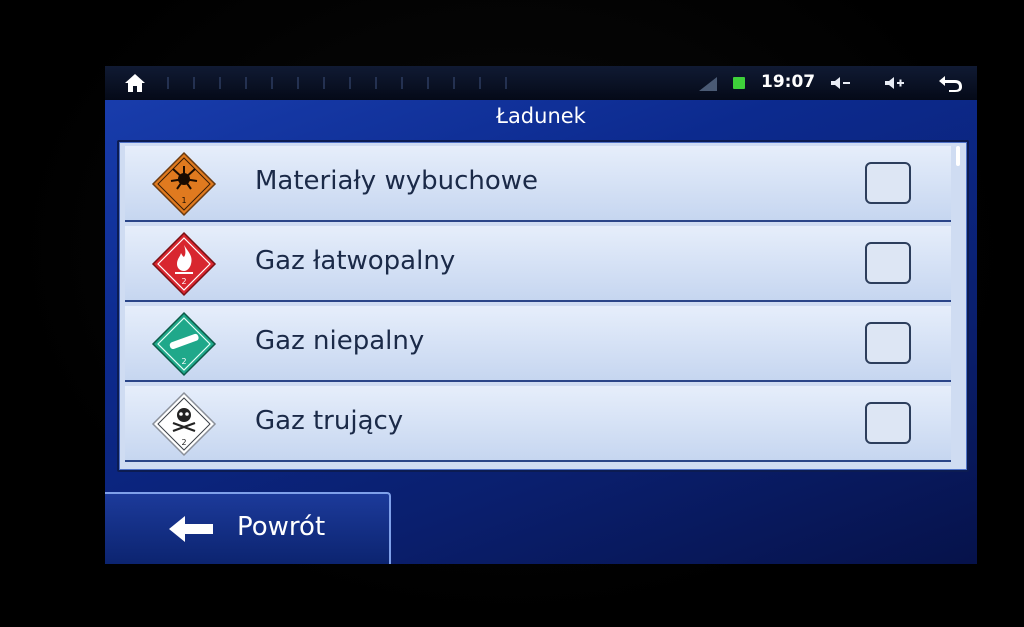 The image size is (1024, 627). I want to click on scrollbar, so click(958, 156).